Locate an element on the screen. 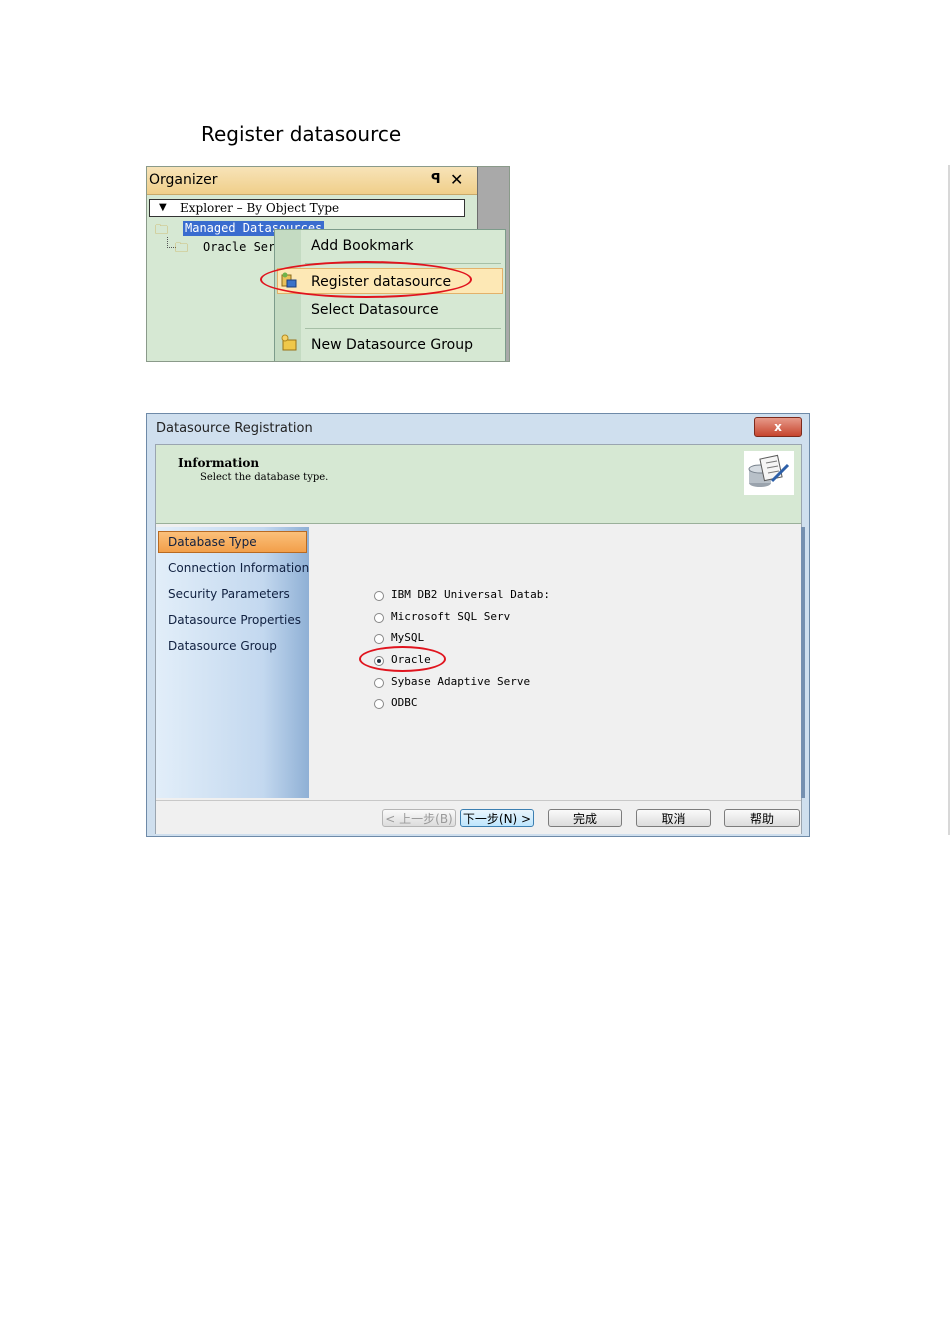 This screenshot has height=1344, width=950. radio-mssql is located at coordinates (379, 618).